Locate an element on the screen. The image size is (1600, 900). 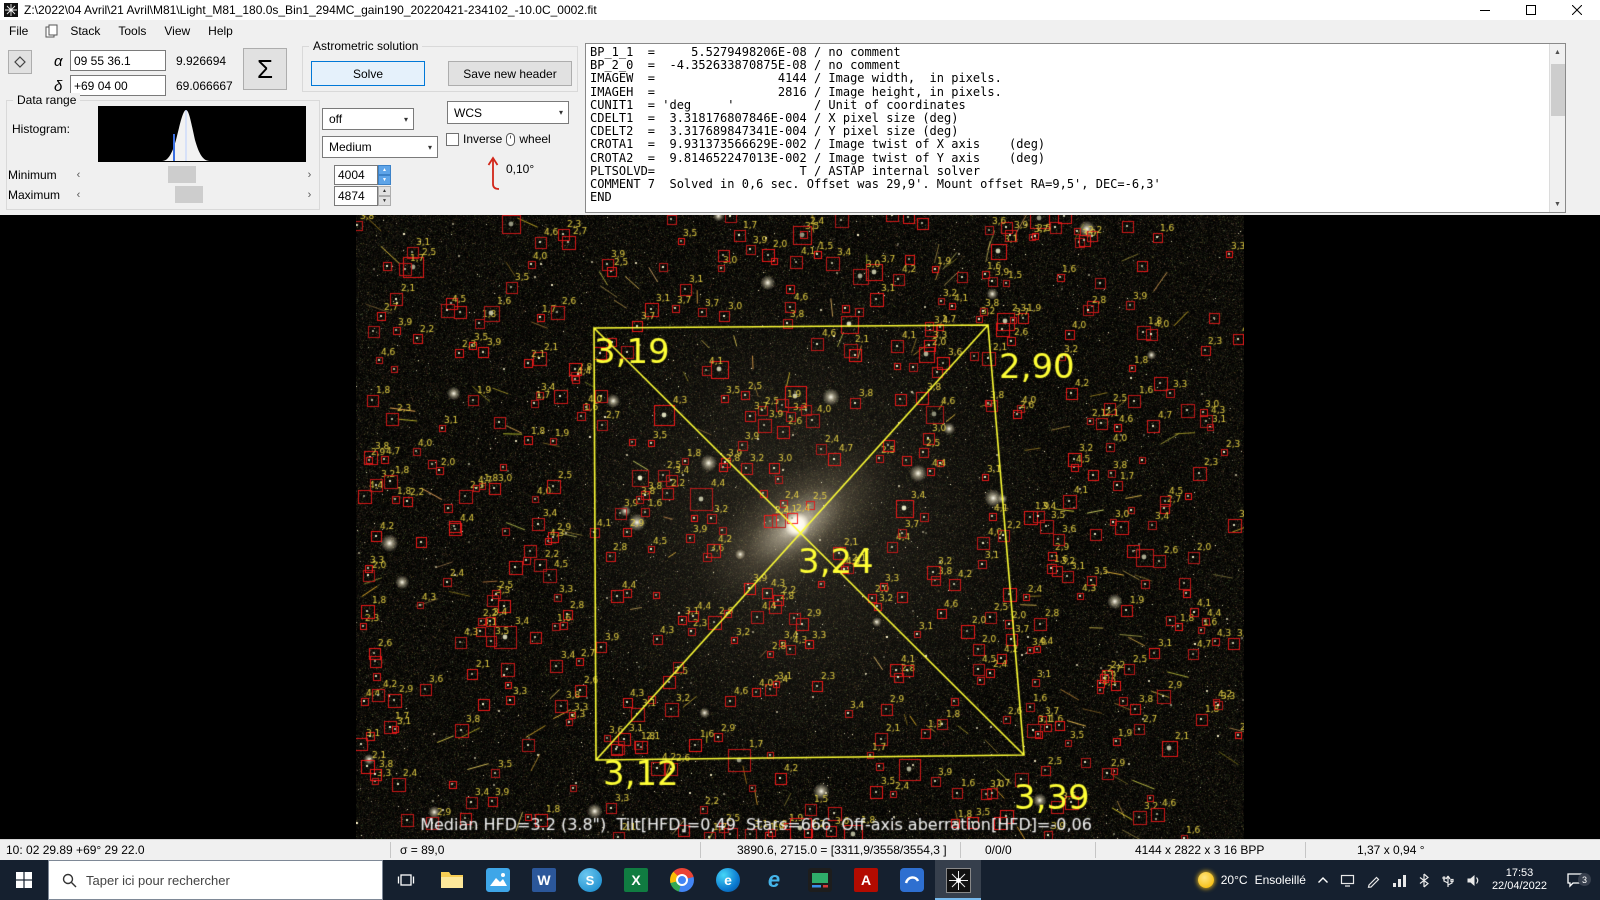
volume-icon is located at coordinates (1473, 880).